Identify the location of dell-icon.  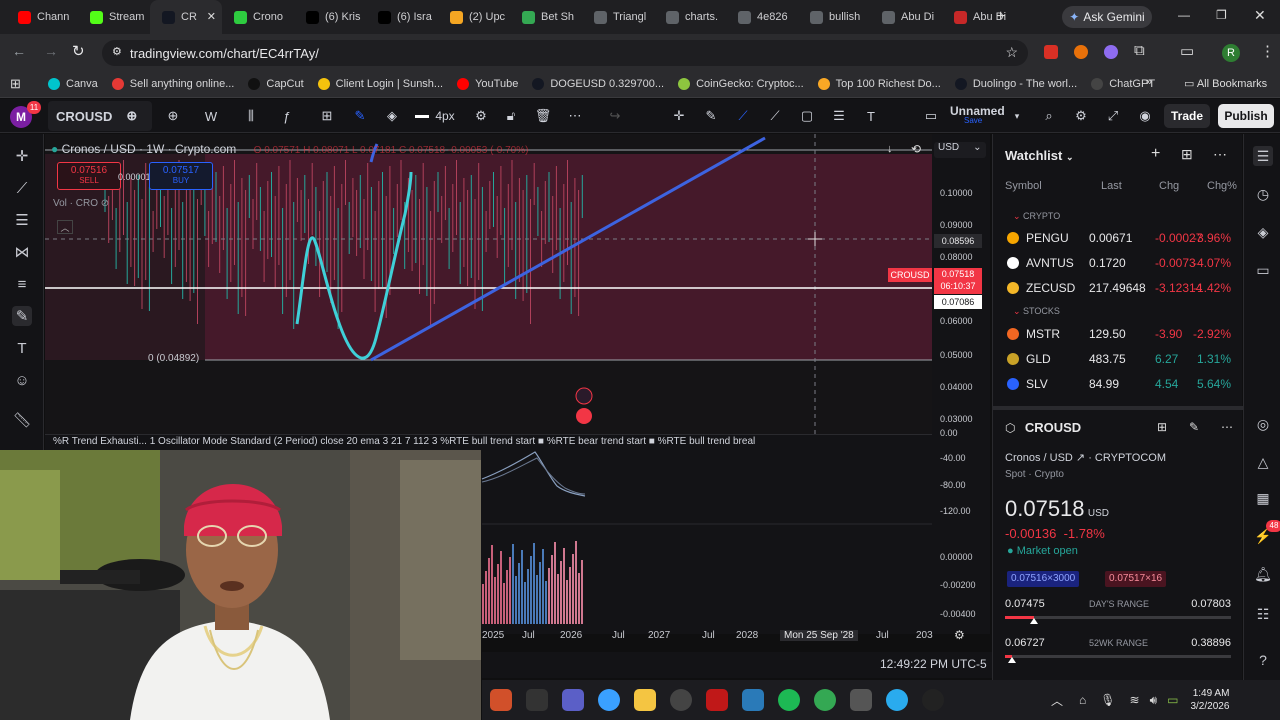
(681, 700).